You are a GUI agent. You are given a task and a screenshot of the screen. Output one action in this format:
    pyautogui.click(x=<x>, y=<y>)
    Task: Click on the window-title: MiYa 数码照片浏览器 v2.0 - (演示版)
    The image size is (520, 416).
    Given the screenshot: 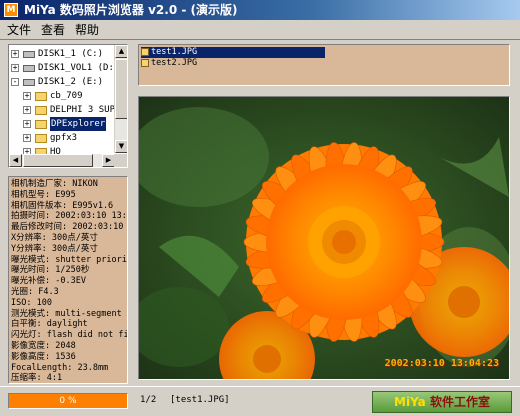 What is the action you would take?
    pyautogui.click(x=131, y=10)
    